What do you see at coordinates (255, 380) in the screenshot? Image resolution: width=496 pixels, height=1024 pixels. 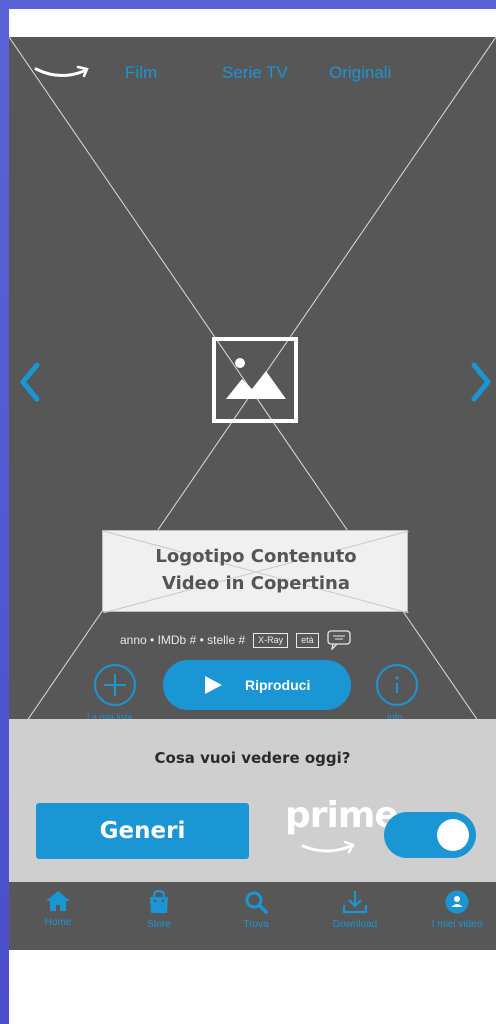 I see `image-placeholder-icon` at bounding box center [255, 380].